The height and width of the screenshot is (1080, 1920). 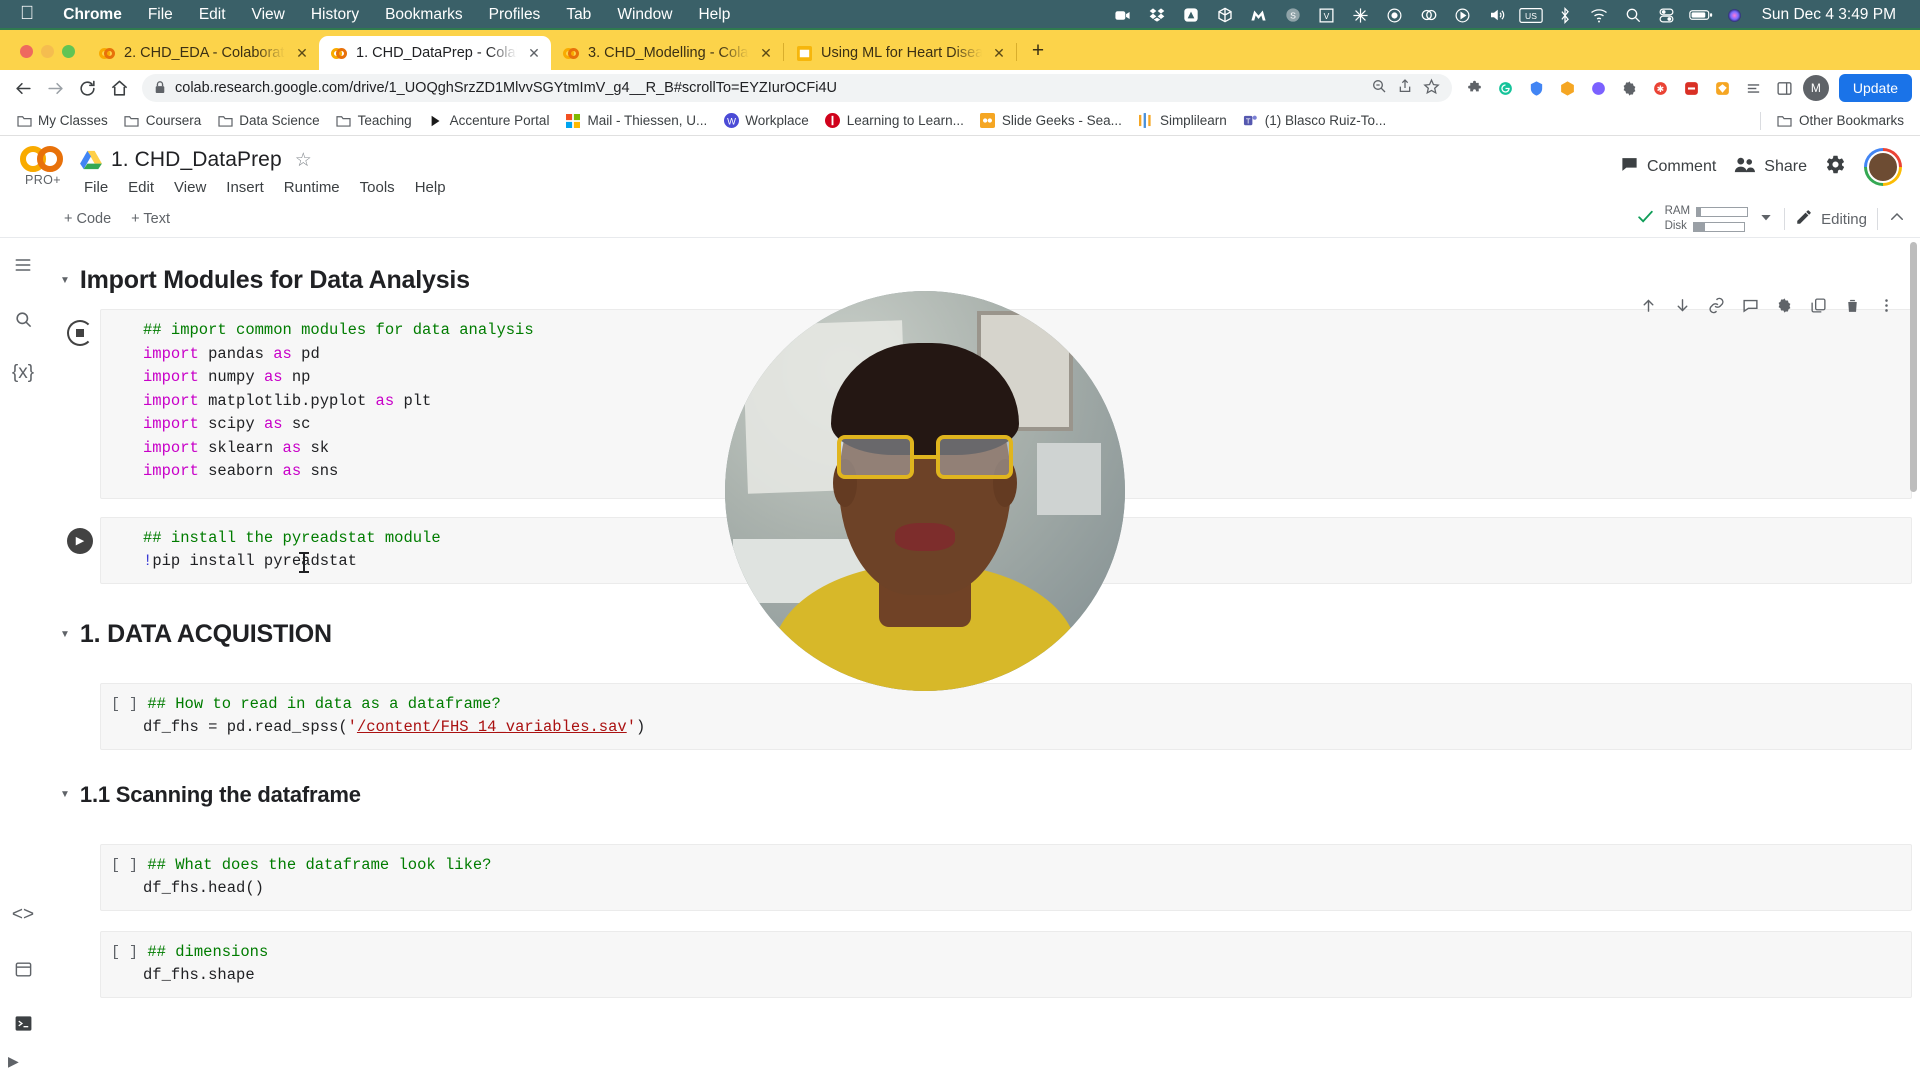 I want to click on code-cell-shape: [ ] ## dimensions df_fhs.shape, so click(x=1006, y=964).